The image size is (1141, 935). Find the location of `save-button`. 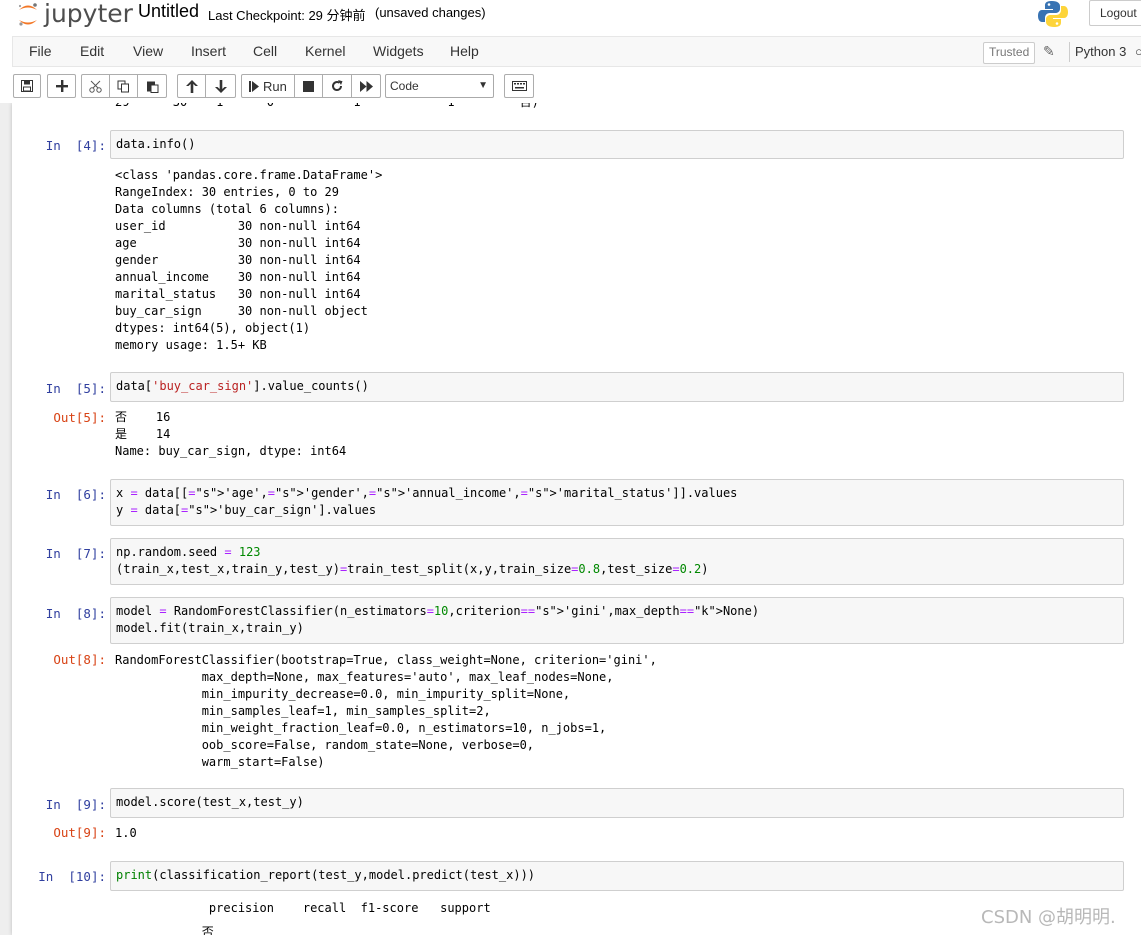

save-button is located at coordinates (27, 86).